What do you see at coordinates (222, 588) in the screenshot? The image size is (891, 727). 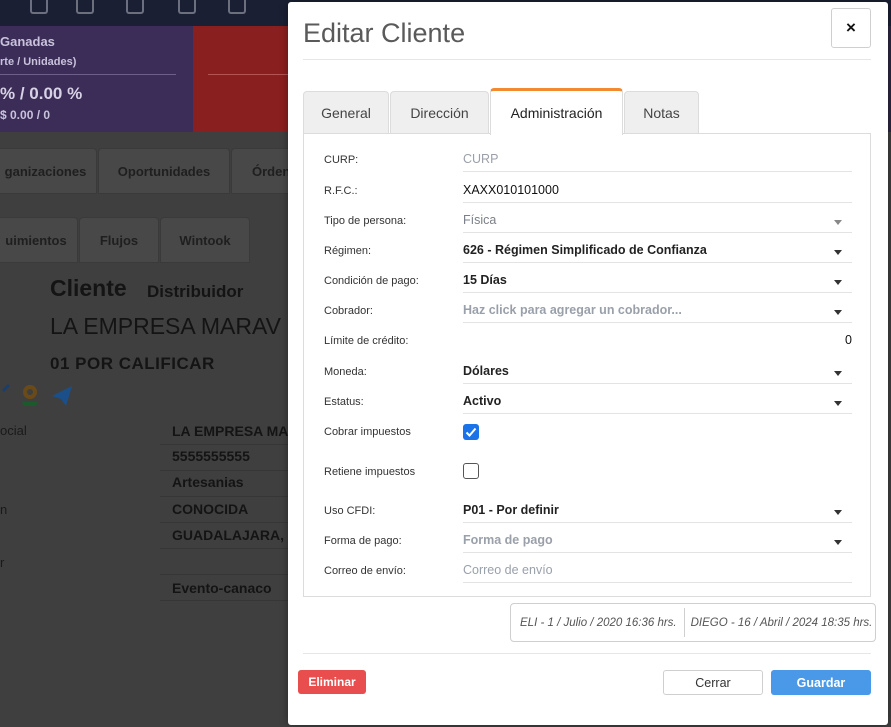 I see `row-value: Evento-canaco` at bounding box center [222, 588].